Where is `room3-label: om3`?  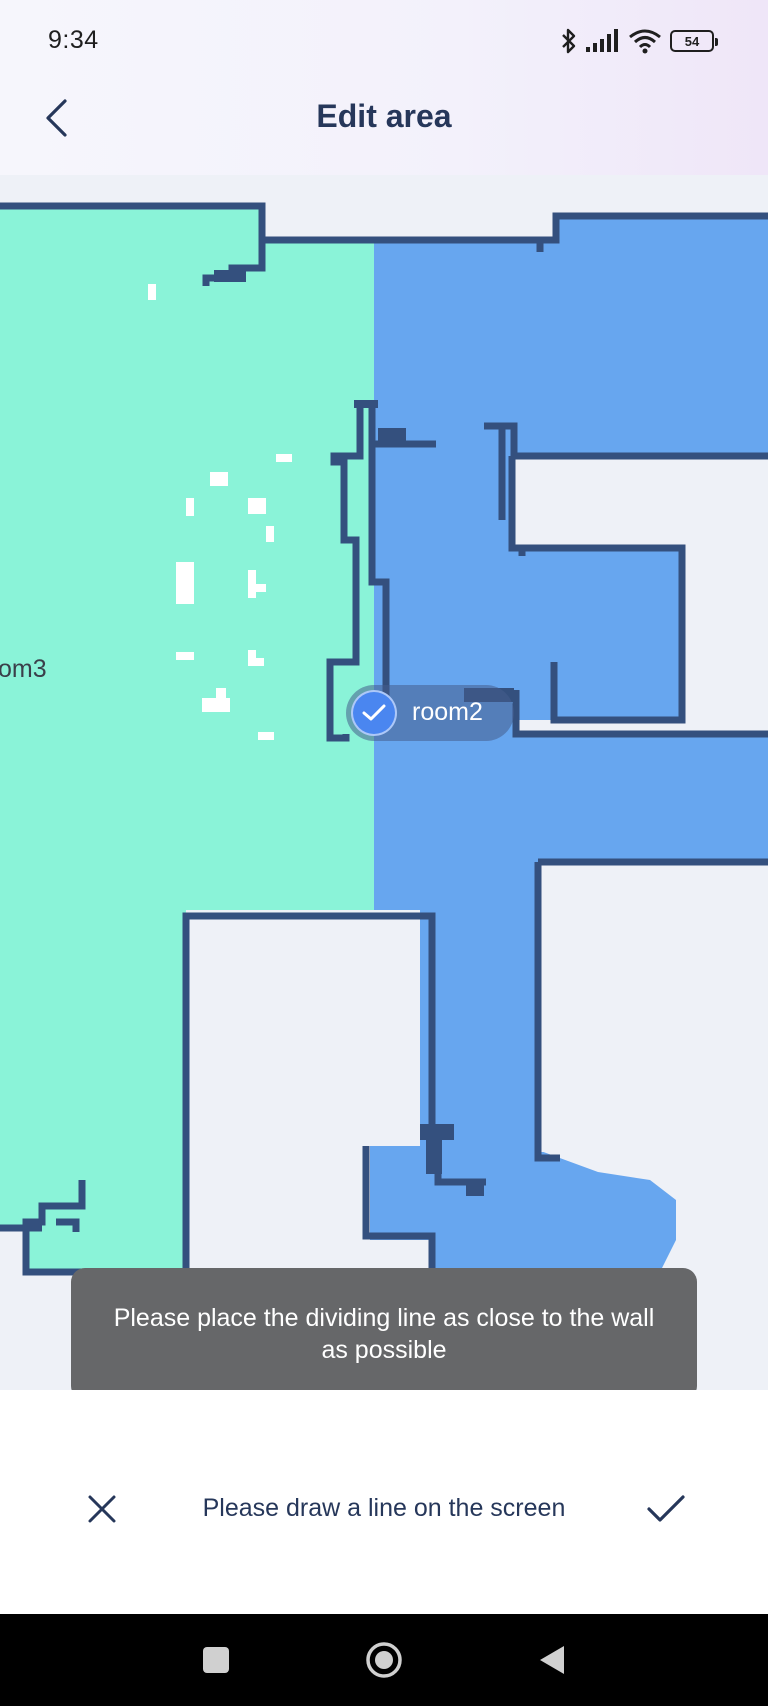
room3-label: om3 is located at coordinates (23, 669).